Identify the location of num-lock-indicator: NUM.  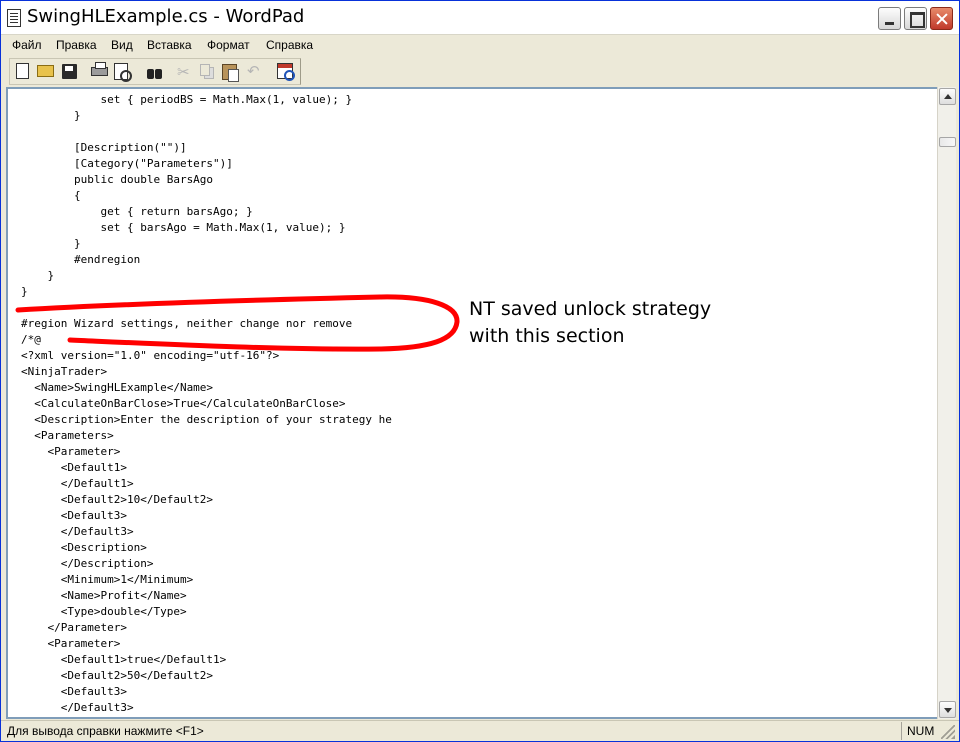
(919, 731).